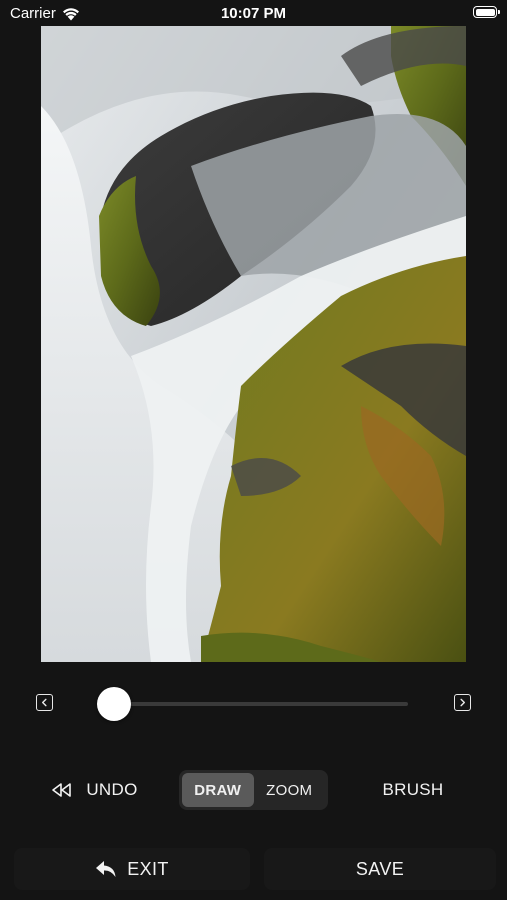 This screenshot has height=900, width=507. I want to click on chevron-right-icon, so click(463, 702).